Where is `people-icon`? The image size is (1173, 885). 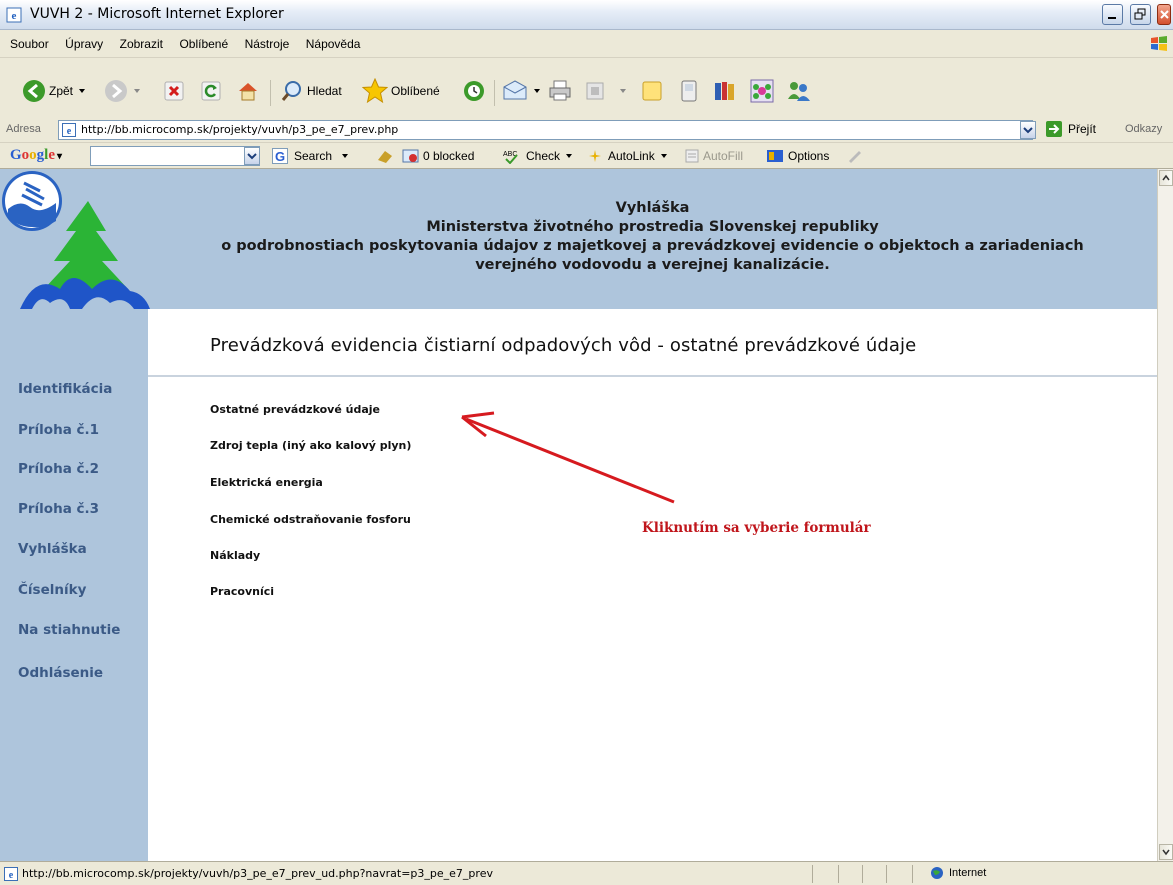
people-icon is located at coordinates (799, 91).